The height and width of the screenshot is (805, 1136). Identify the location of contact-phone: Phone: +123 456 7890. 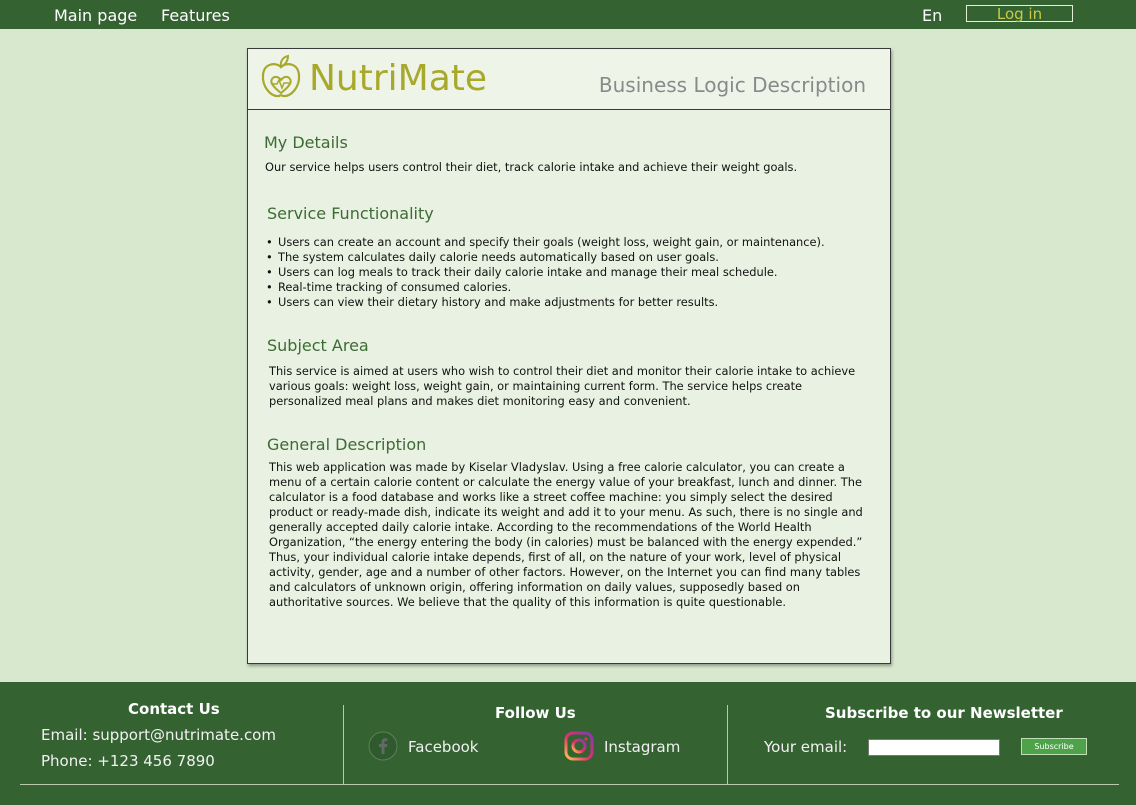
(128, 761).